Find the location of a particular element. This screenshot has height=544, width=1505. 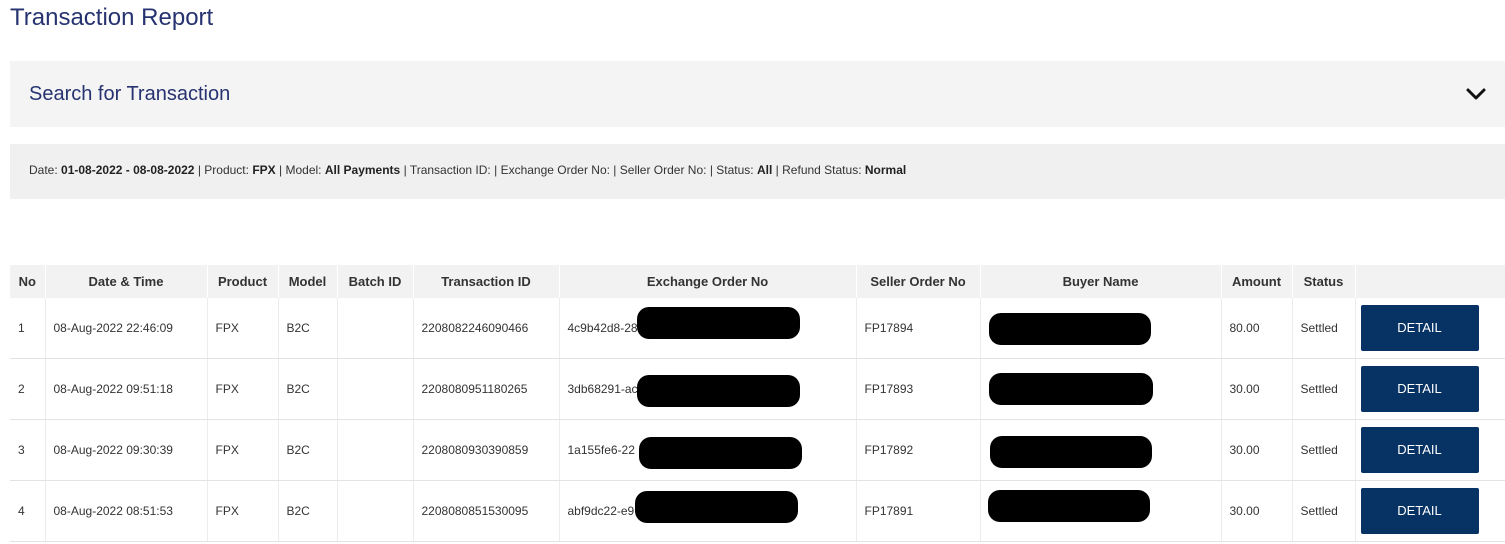

header-exchange-order-no: Exchange Order No is located at coordinates (708, 281).